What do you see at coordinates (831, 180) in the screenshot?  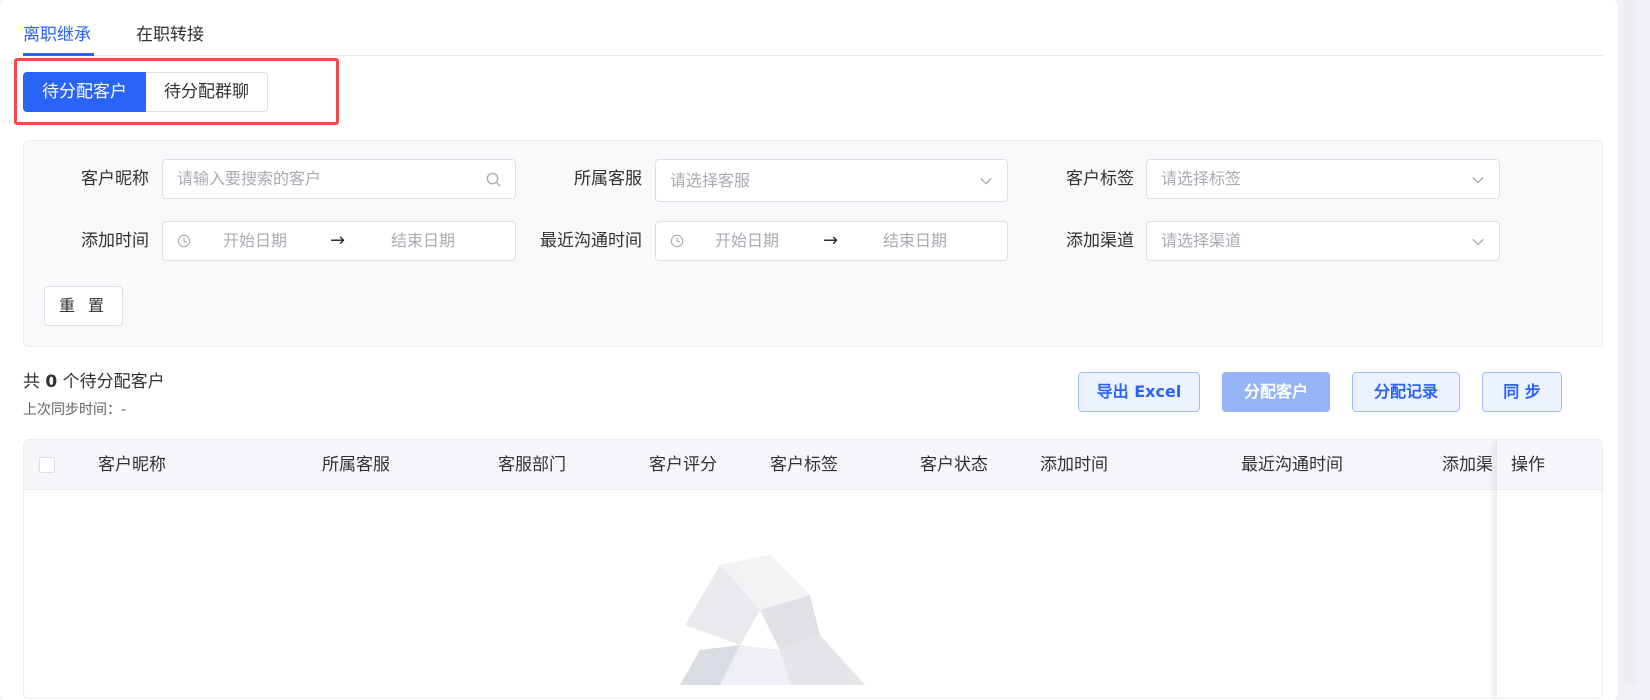 I see `agent-select: 请选择客服` at bounding box center [831, 180].